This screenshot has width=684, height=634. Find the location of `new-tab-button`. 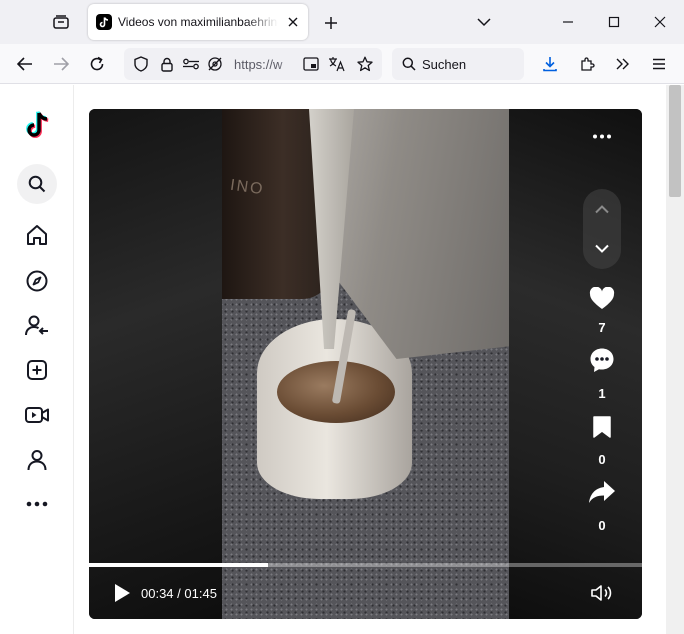

new-tab-button is located at coordinates (331, 23).